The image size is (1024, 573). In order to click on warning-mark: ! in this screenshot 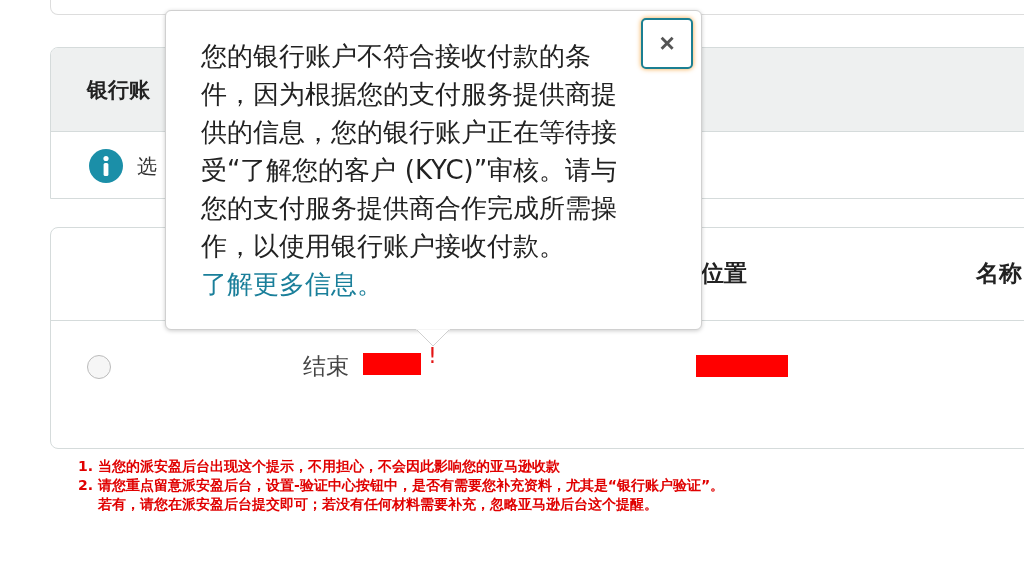, I will do `click(432, 355)`.